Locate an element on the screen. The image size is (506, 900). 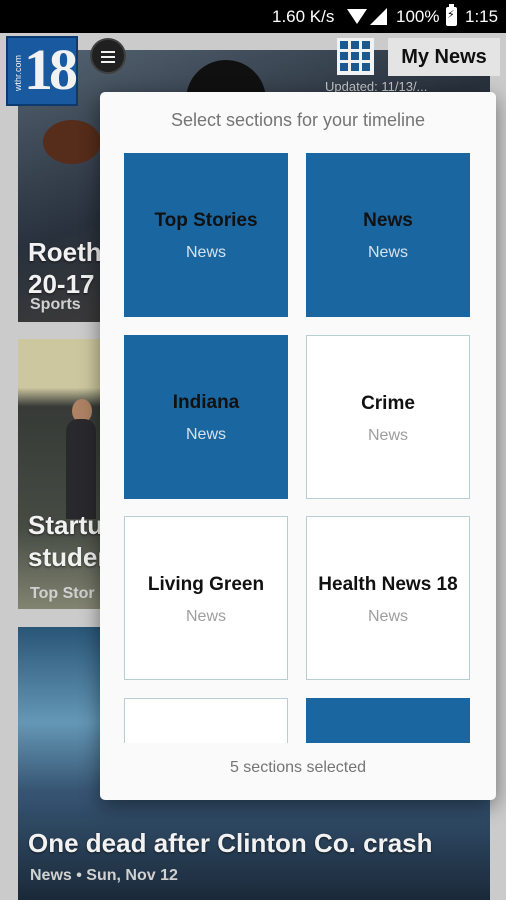
section-tile: News News is located at coordinates (388, 235).